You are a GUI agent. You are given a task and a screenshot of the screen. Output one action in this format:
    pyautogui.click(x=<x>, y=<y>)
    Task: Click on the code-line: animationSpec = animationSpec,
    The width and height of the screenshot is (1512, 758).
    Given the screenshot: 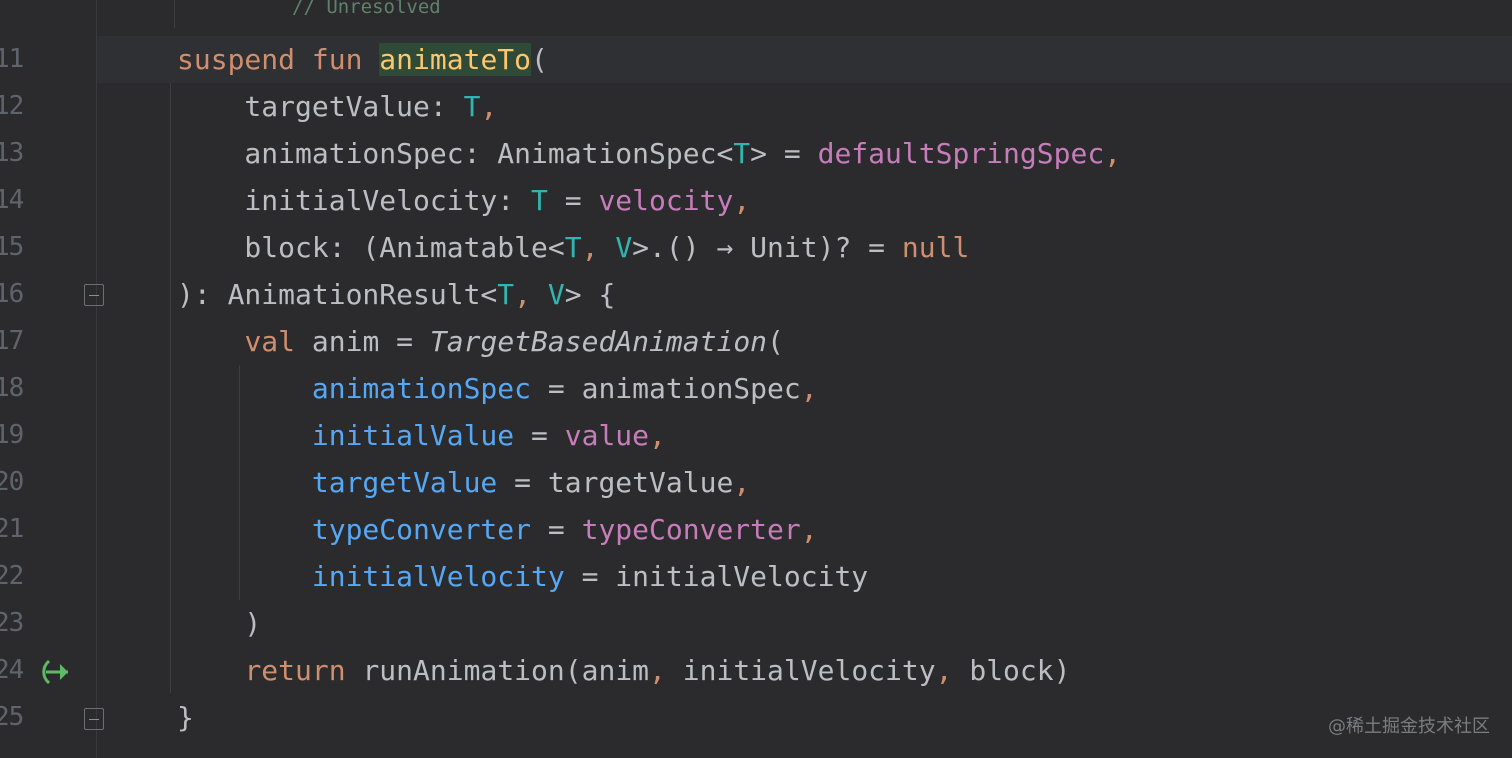 What is the action you would take?
    pyautogui.click(x=804, y=388)
    